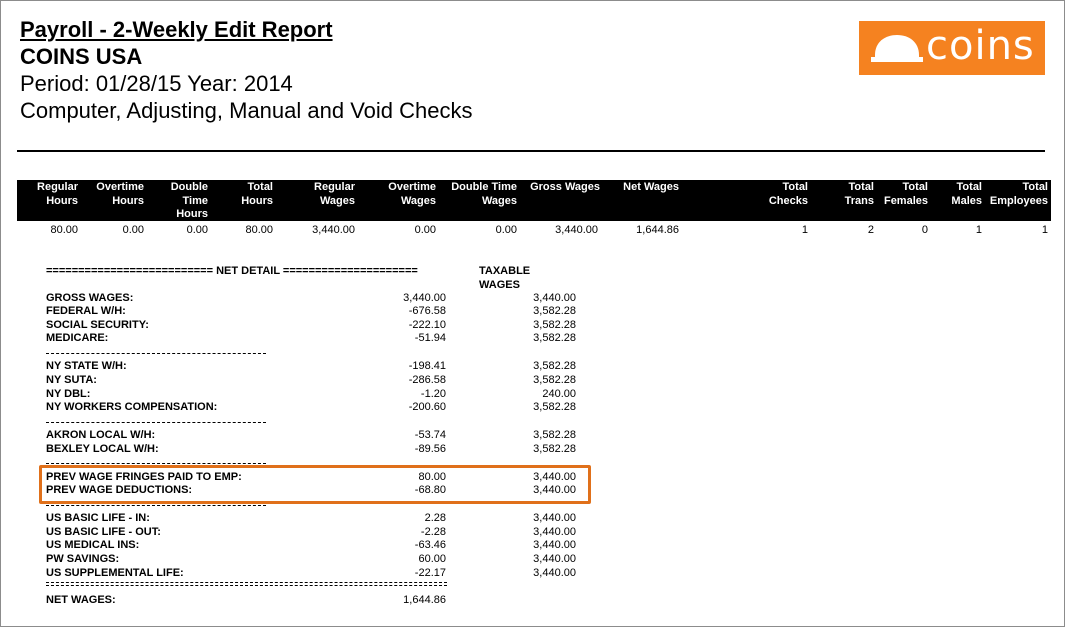  I want to click on detail-taxable: 240.00, so click(559, 394).